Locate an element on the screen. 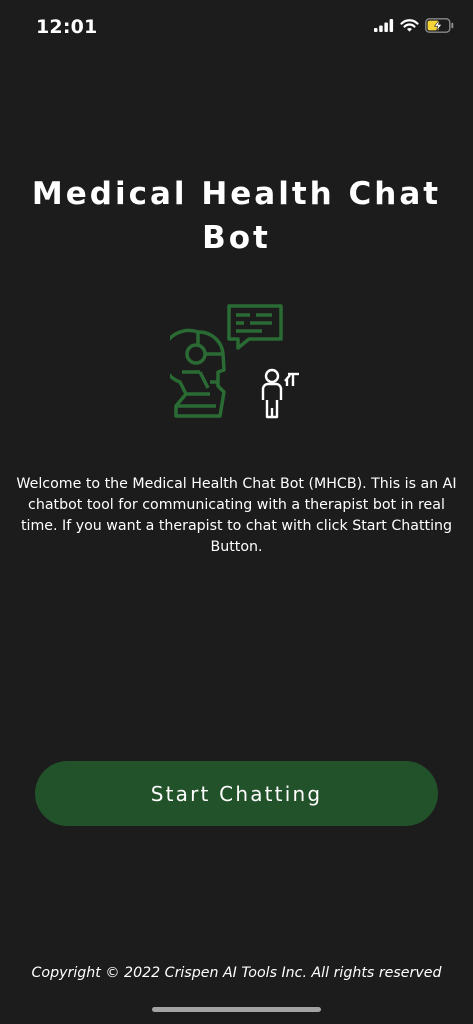 This screenshot has width=473, height=1024. signal-icon is located at coordinates (384, 25).